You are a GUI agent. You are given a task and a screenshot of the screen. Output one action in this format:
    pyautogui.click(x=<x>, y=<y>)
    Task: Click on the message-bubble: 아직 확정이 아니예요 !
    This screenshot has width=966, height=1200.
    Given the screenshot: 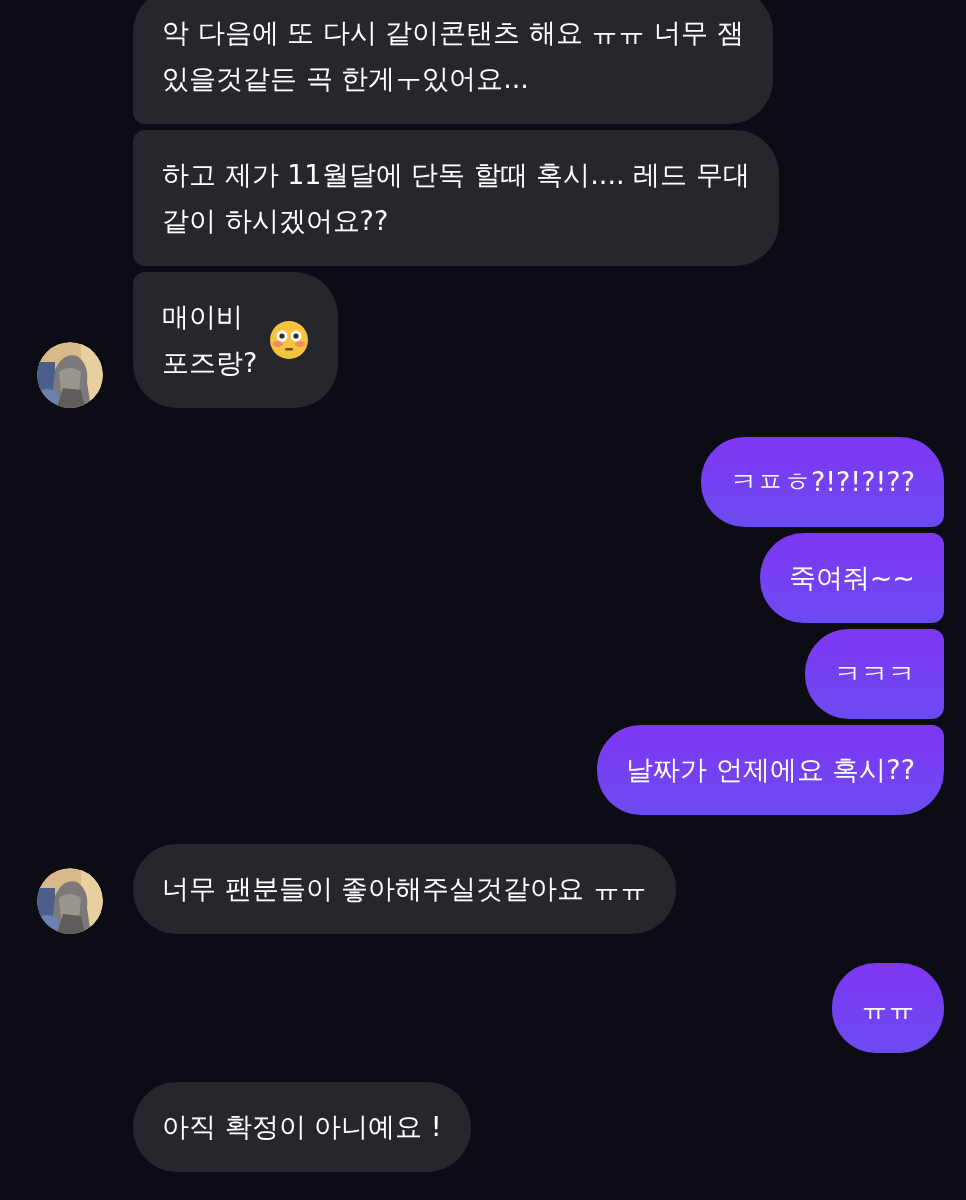 What is the action you would take?
    pyautogui.click(x=302, y=1127)
    